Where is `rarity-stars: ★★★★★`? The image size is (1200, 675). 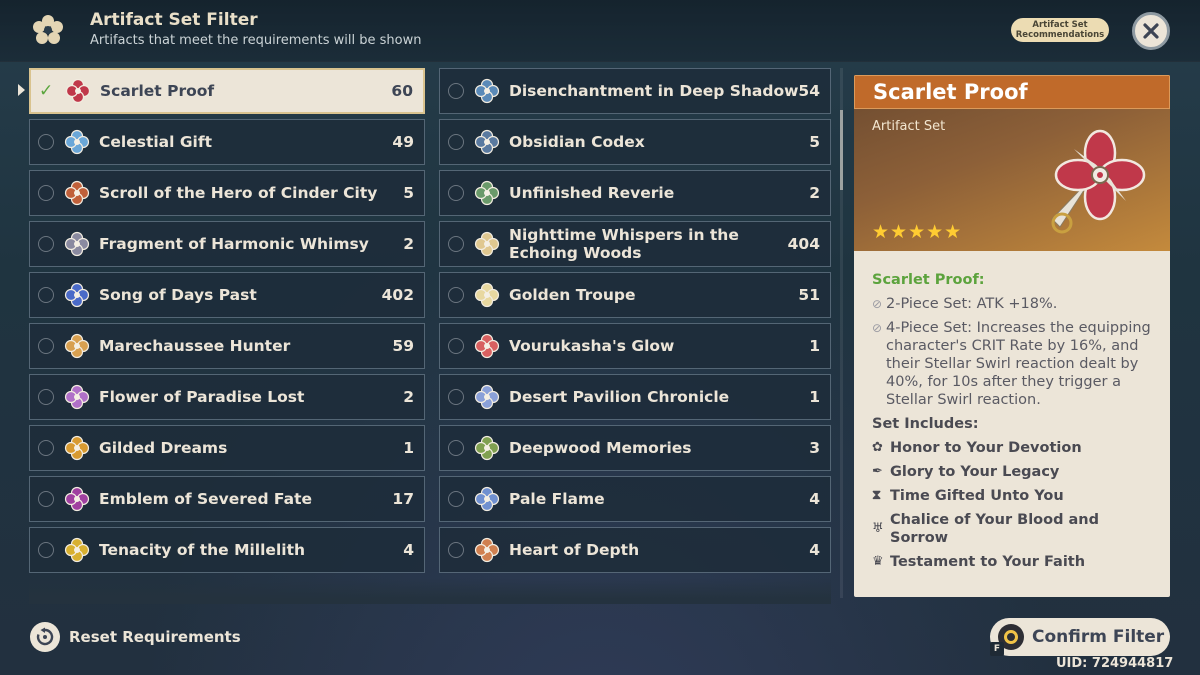
rarity-stars: ★★★★★ is located at coordinates (917, 232).